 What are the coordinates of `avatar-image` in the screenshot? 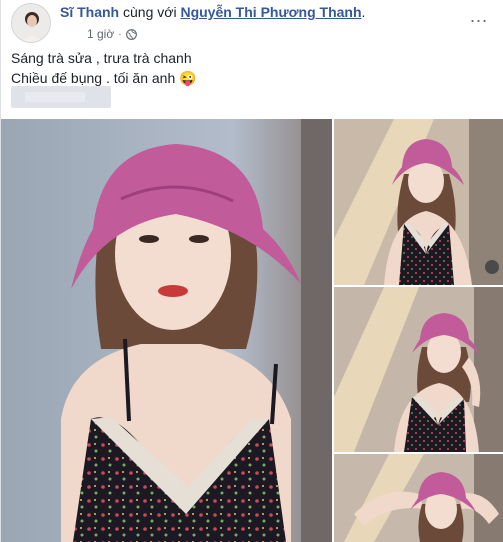 It's located at (31, 23).